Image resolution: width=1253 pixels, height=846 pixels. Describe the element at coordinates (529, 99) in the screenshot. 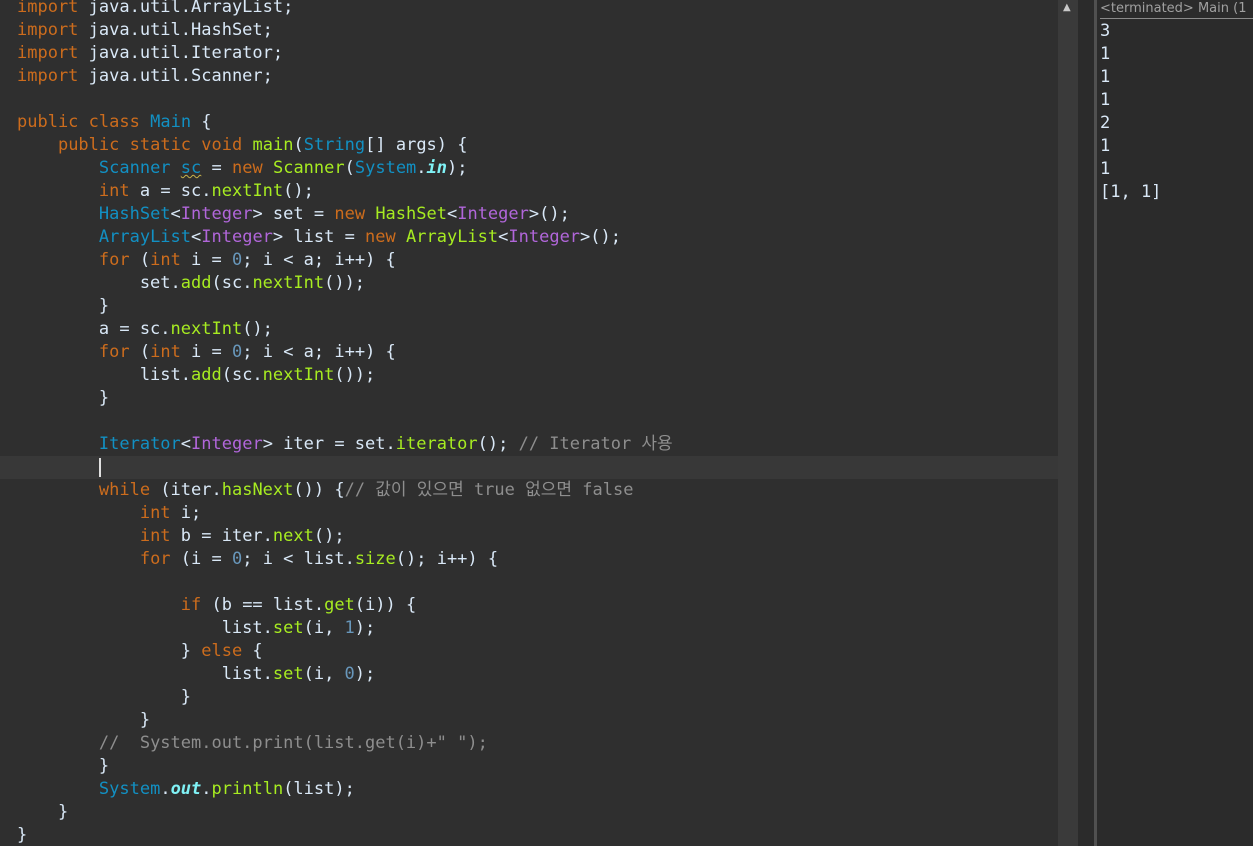

I see `code-line: 6` at that location.